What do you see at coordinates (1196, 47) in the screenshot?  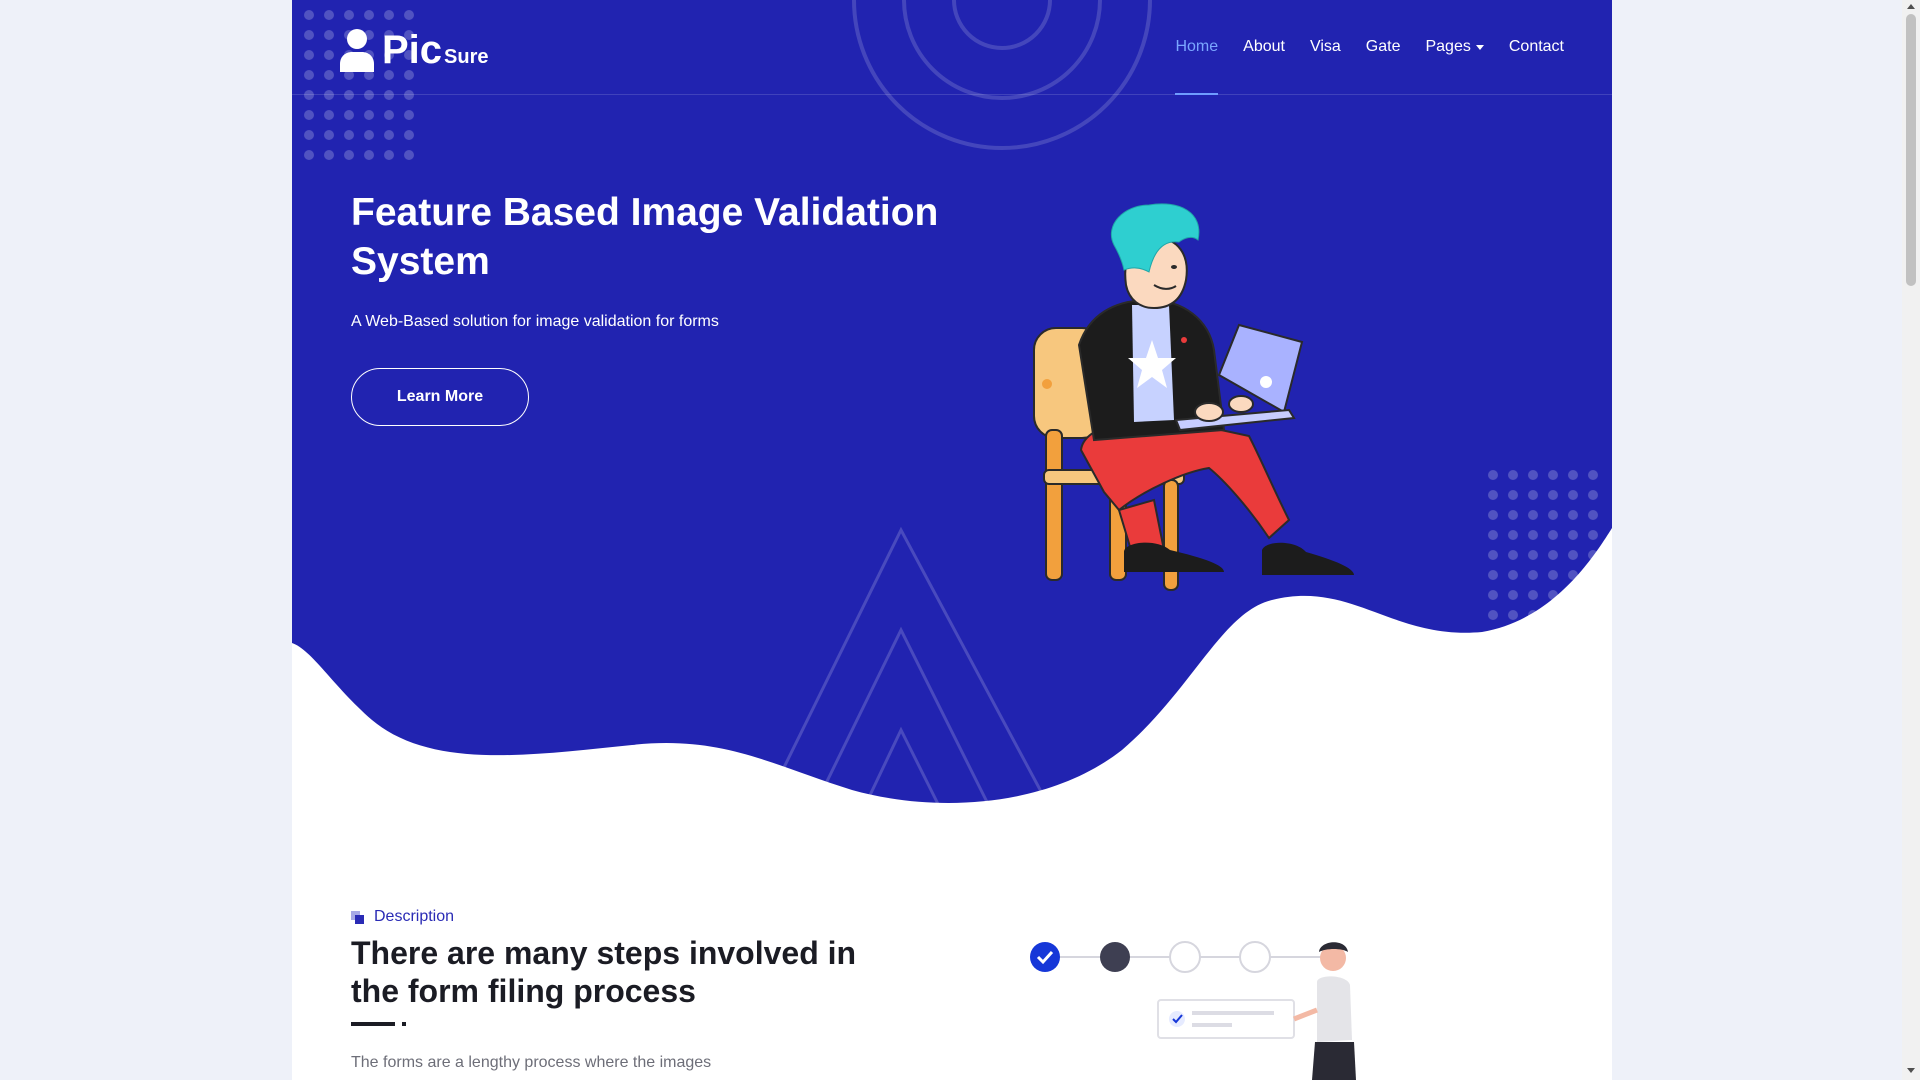 I see `nav-home: Home` at bounding box center [1196, 47].